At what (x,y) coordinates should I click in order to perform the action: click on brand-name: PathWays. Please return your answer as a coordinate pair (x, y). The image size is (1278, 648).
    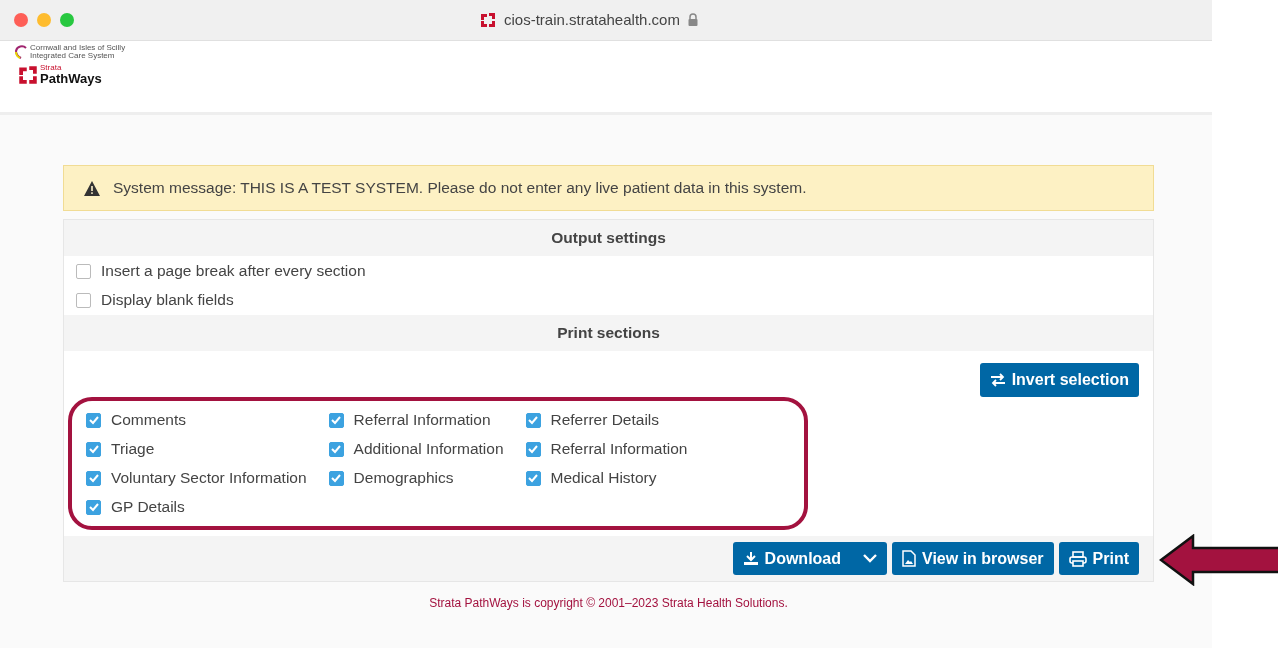
    Looking at the image, I should click on (71, 78).